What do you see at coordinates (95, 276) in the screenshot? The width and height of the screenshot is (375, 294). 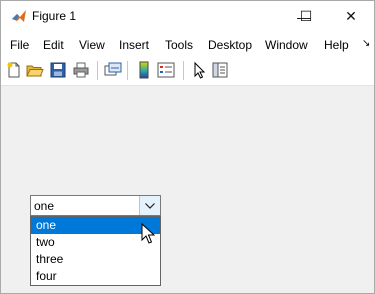 I see `popup-option-four: four` at bounding box center [95, 276].